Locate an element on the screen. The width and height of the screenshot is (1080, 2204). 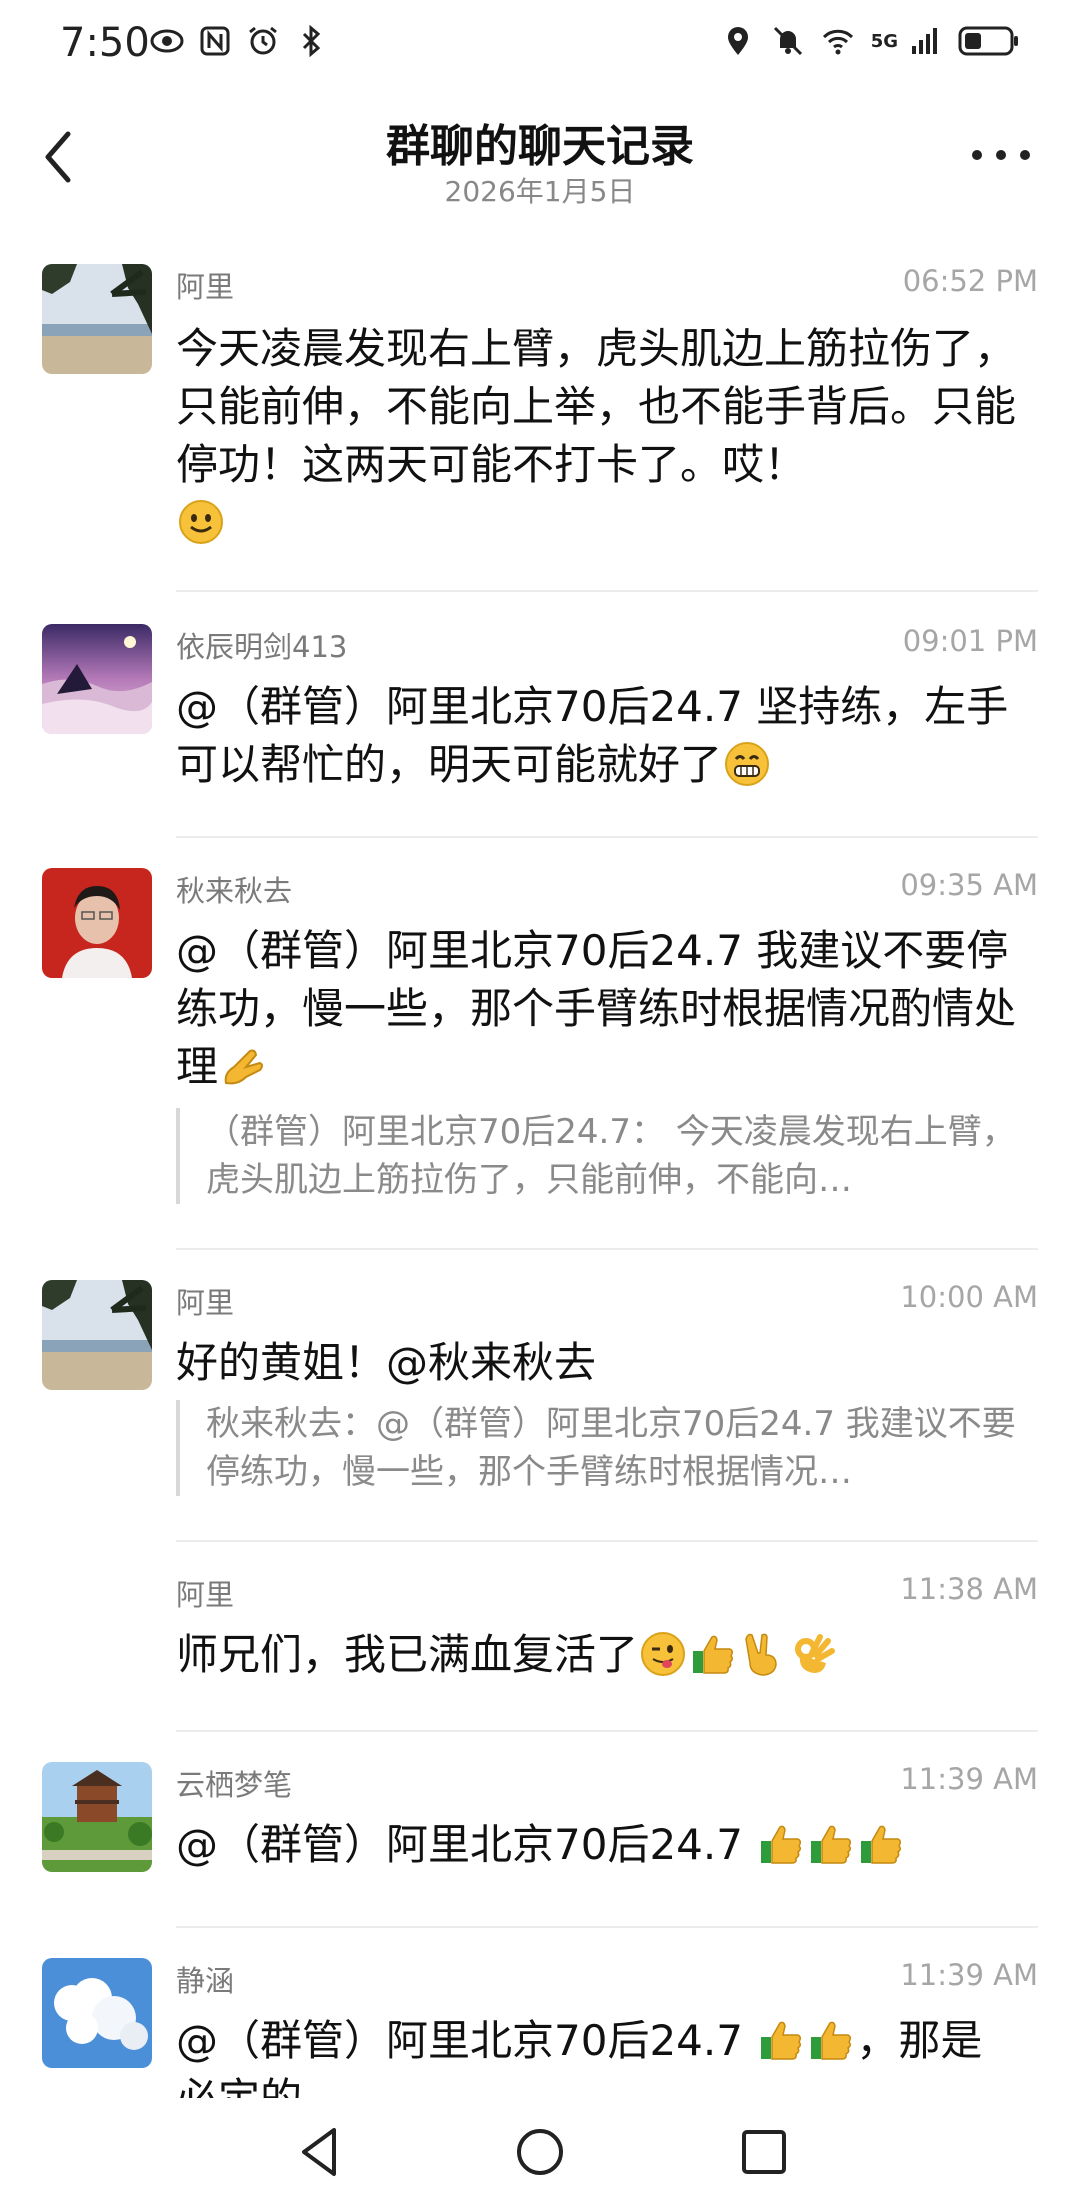
signal-icon is located at coordinates (924, 41).